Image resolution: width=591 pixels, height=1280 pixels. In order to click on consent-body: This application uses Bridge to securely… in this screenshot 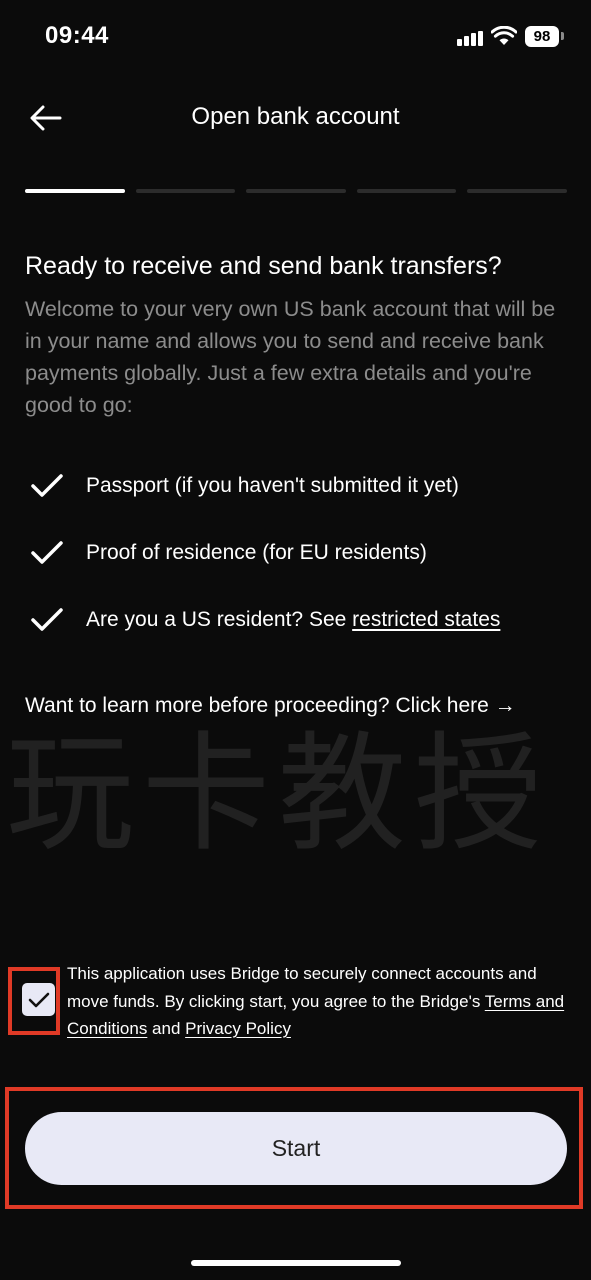, I will do `click(302, 987)`.